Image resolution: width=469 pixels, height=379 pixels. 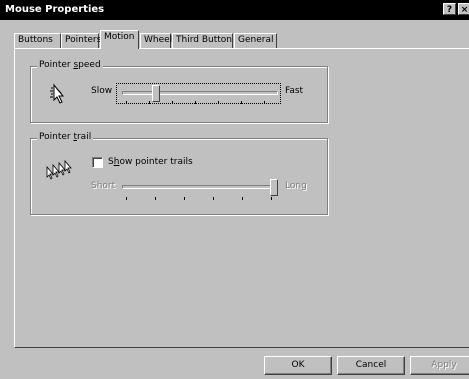 What do you see at coordinates (296, 186) in the screenshot?
I see `long-label: Long` at bounding box center [296, 186].